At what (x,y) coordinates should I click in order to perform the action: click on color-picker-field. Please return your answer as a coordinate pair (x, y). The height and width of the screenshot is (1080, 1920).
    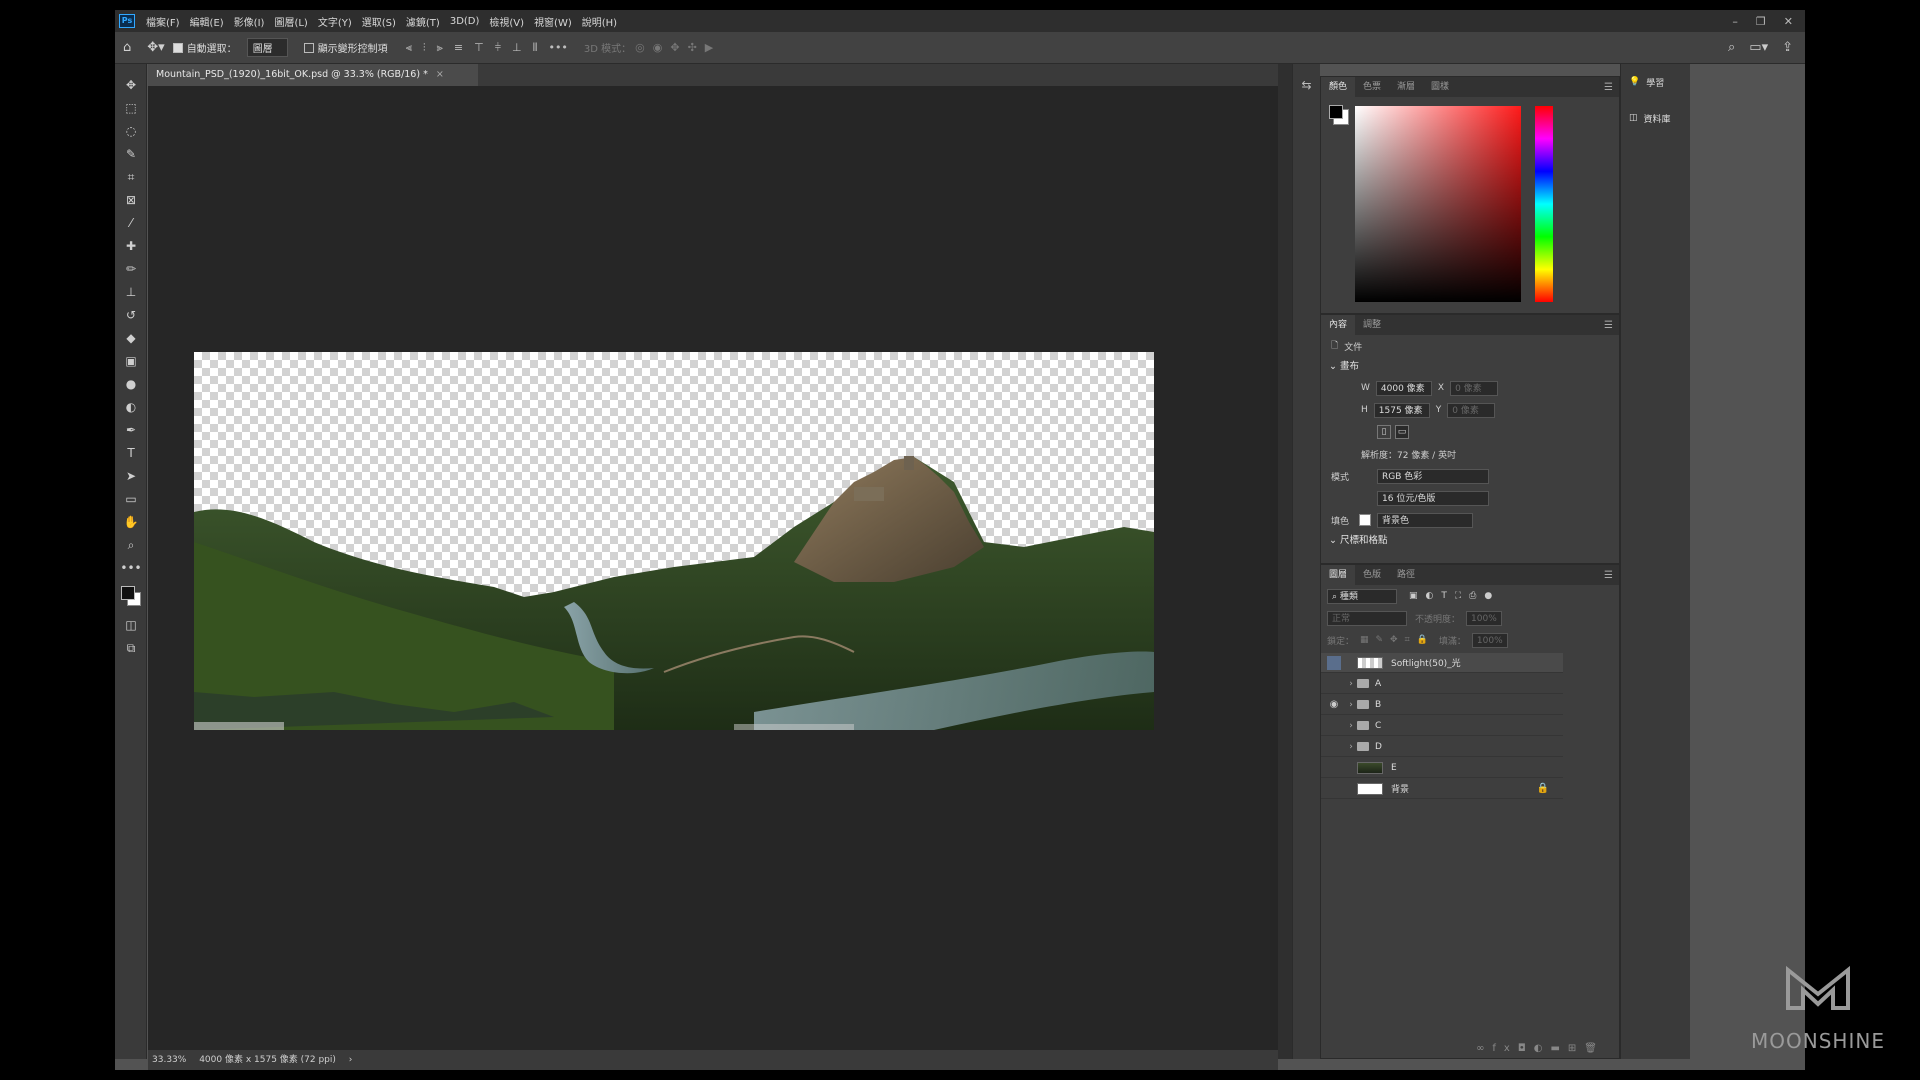
    Looking at the image, I should click on (1438, 204).